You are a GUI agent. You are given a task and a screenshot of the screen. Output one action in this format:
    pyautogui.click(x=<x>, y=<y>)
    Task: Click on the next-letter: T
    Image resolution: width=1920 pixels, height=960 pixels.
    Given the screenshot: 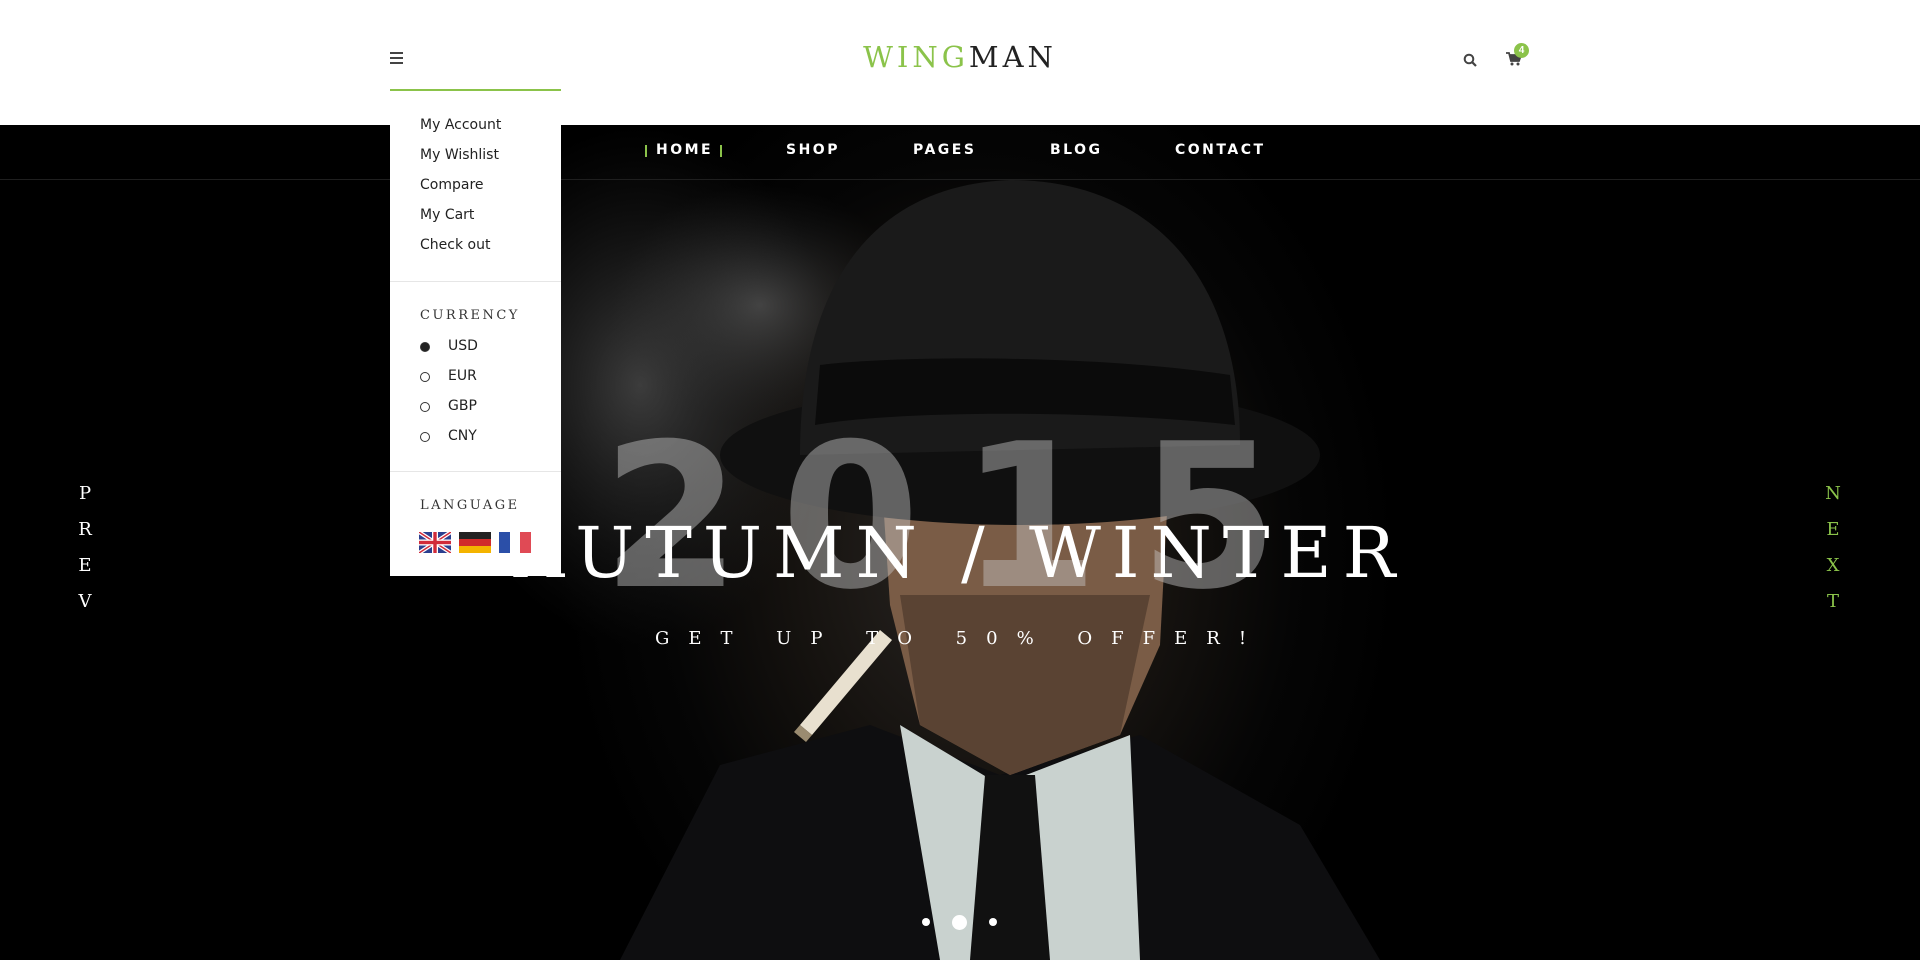 What is the action you would take?
    pyautogui.click(x=1832, y=601)
    